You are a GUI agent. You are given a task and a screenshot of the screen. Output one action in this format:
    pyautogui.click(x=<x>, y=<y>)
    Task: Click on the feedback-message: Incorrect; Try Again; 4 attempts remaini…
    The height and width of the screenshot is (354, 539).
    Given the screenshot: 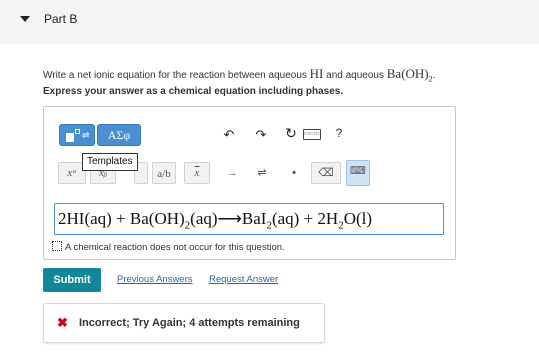 What is the action you would take?
    pyautogui.click(x=189, y=323)
    